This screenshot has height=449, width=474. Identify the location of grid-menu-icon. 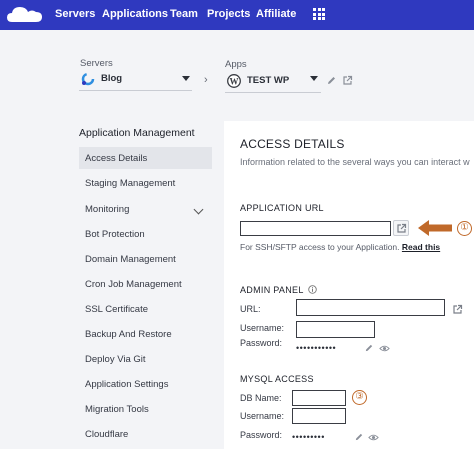
(319, 14).